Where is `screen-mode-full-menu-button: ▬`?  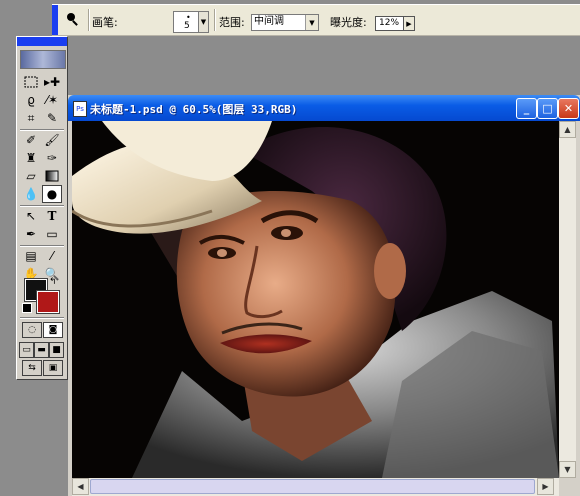
screen-mode-full-menu-button: ▬ is located at coordinates (41, 350).